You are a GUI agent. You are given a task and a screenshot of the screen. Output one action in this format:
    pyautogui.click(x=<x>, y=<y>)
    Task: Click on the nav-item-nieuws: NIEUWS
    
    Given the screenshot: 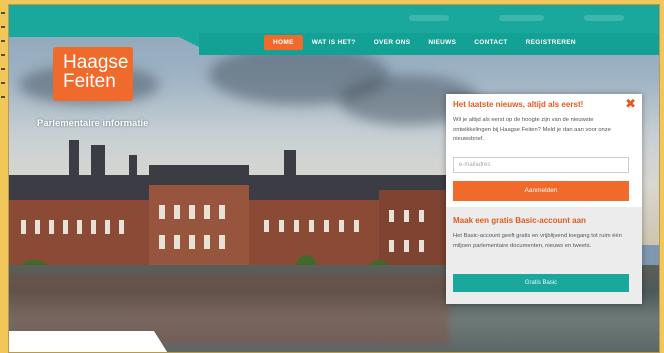 What is the action you would take?
    pyautogui.click(x=442, y=42)
    